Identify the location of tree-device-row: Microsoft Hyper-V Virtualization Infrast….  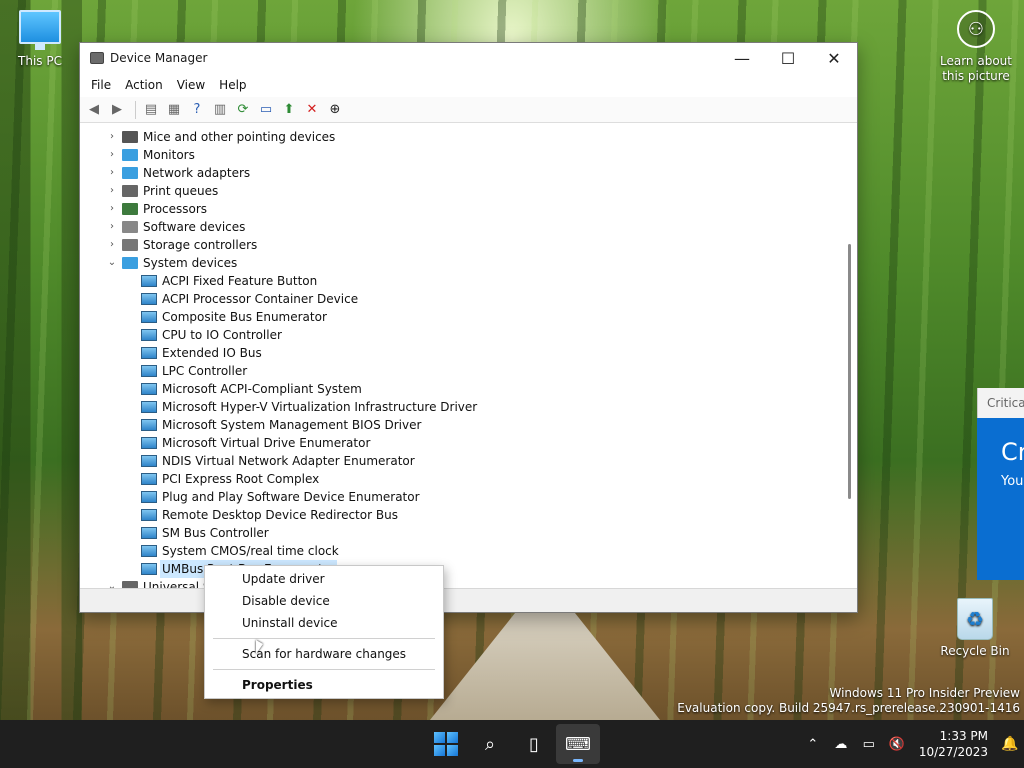
(460, 407).